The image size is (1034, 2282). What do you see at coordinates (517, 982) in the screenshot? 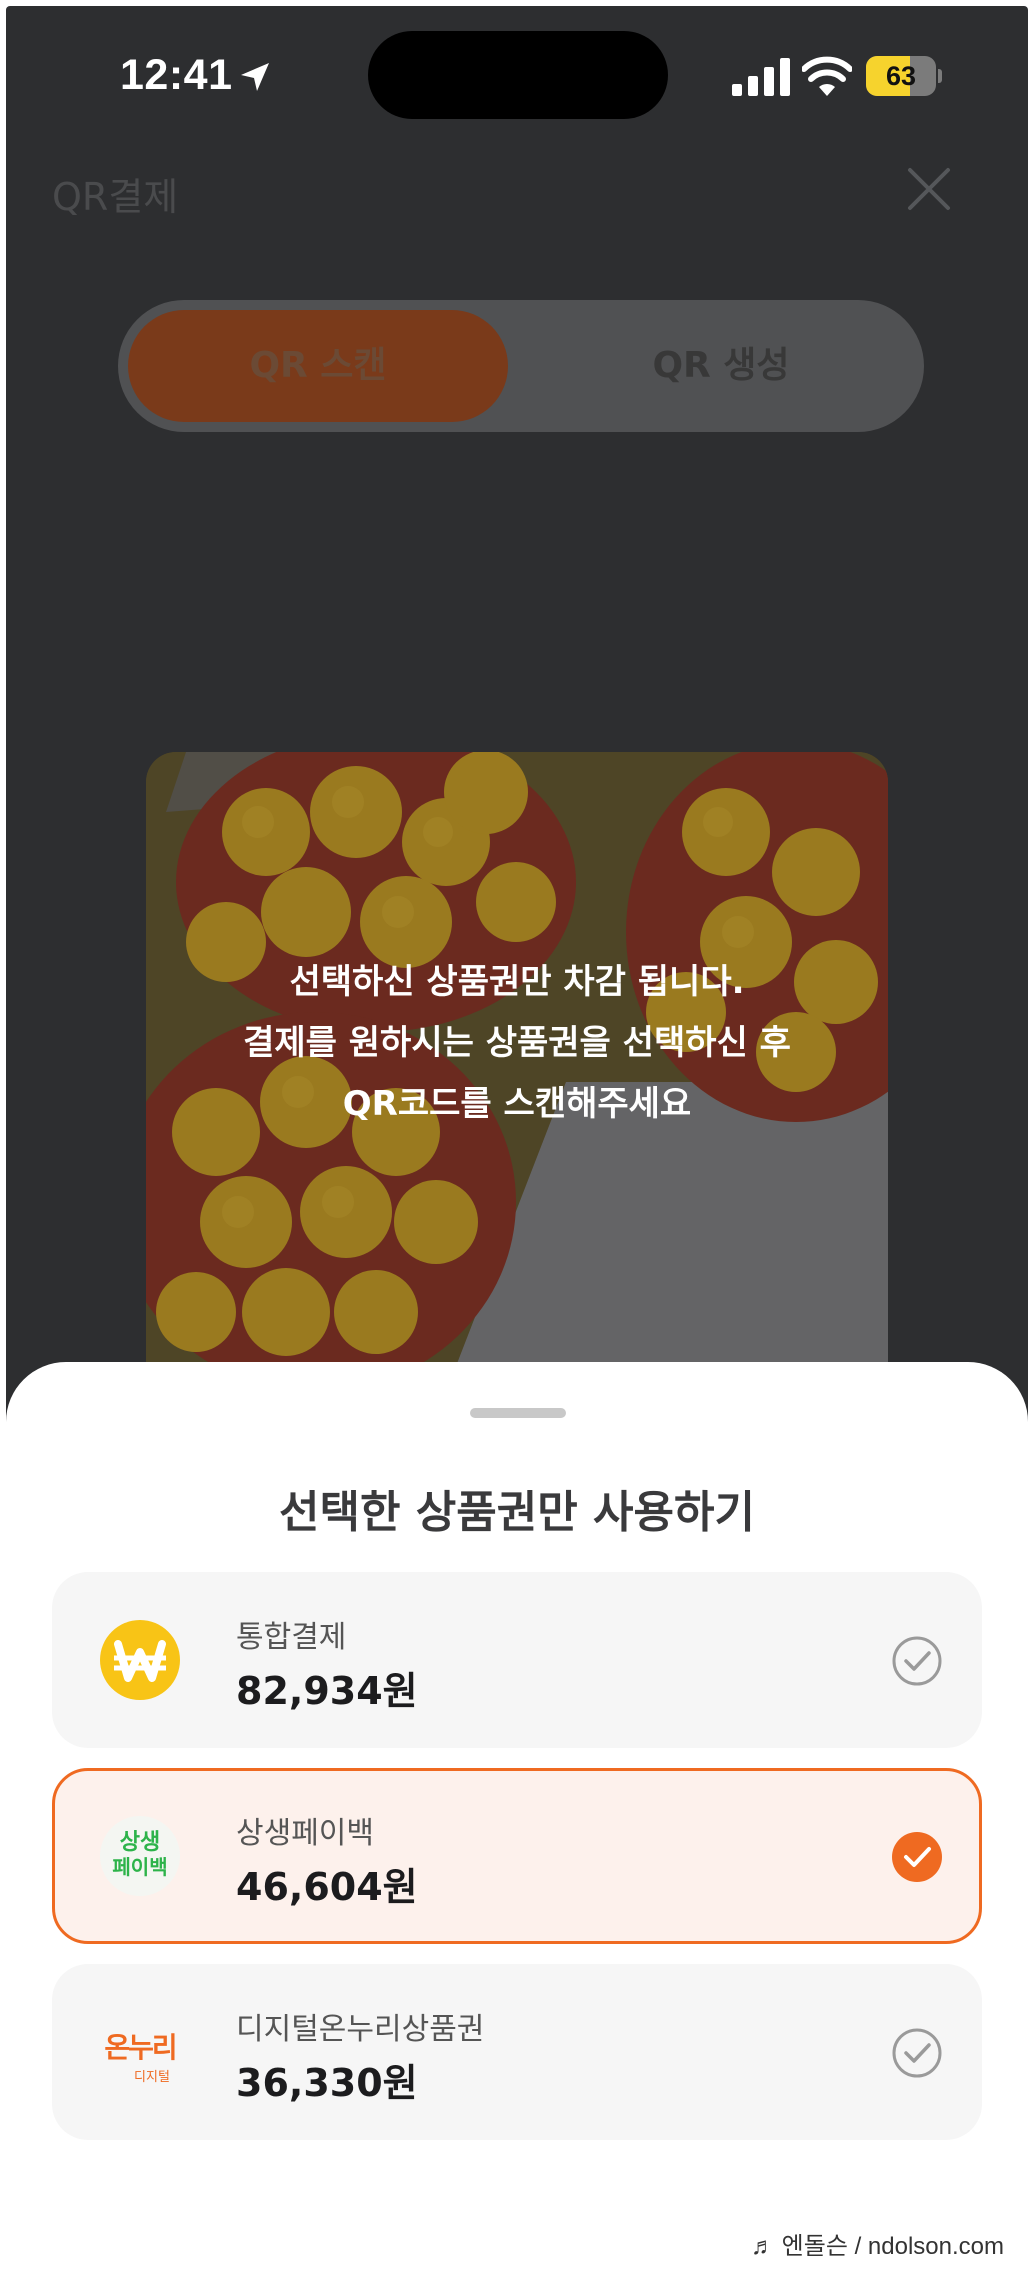
I see `instruction-line-1: 선택하신 상품권만 차감 됩니다.` at bounding box center [517, 982].